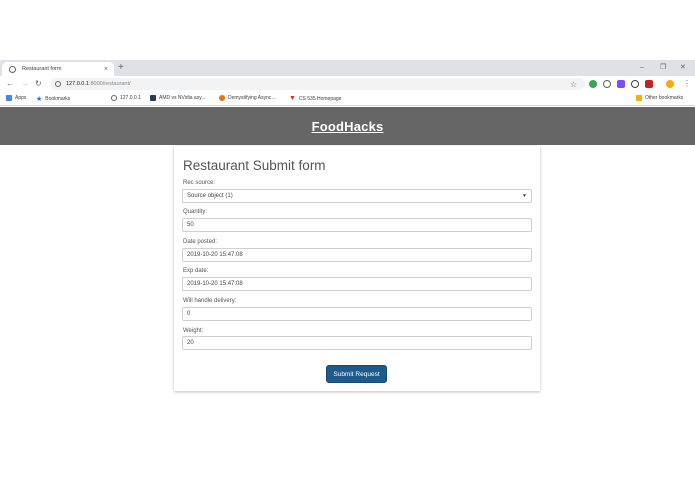 The image size is (695, 494). Describe the element at coordinates (10, 84) in the screenshot. I see `back-icon: ←` at that location.